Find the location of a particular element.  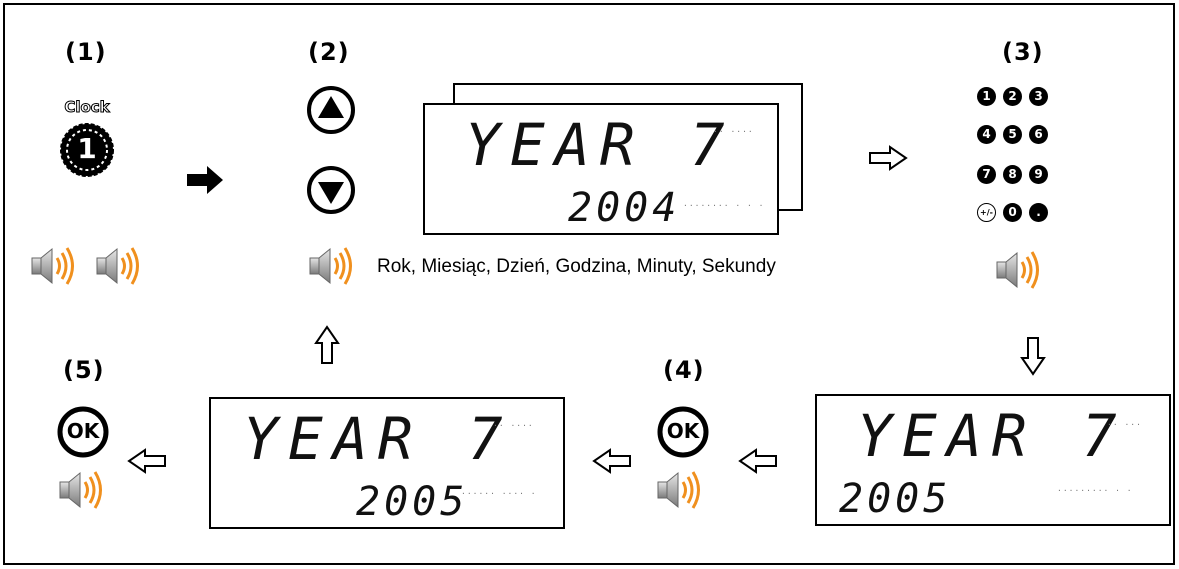

numeric-keypad: 1 2 3 4 5 6 7 8 9 +/- 0 . is located at coordinates (1022, 157).